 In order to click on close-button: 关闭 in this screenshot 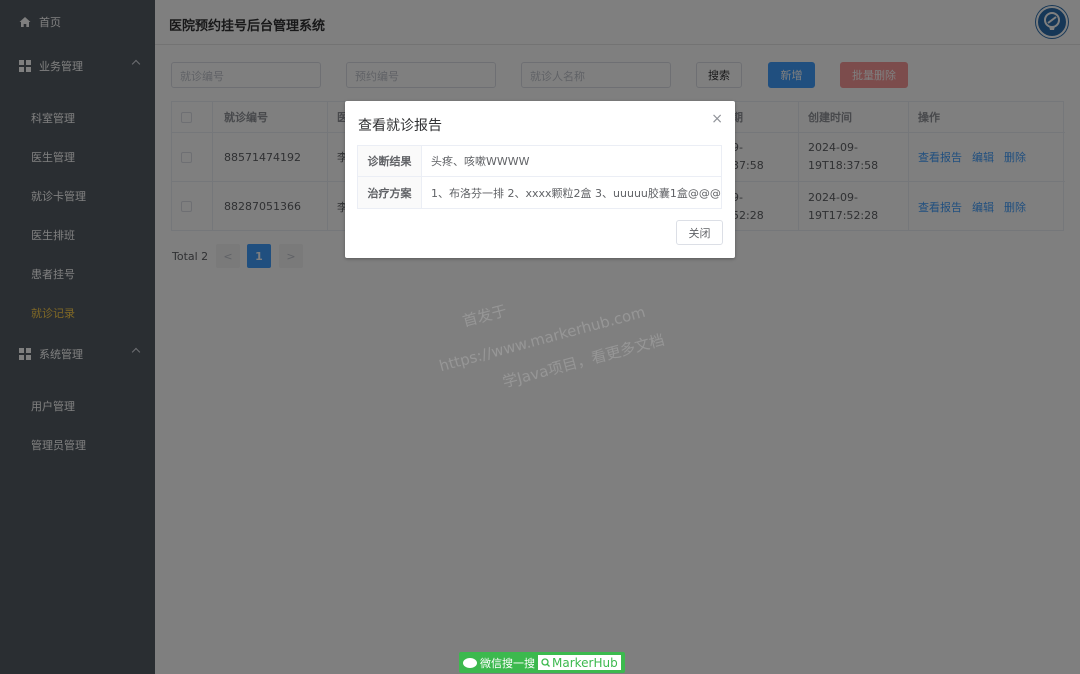, I will do `click(699, 232)`.